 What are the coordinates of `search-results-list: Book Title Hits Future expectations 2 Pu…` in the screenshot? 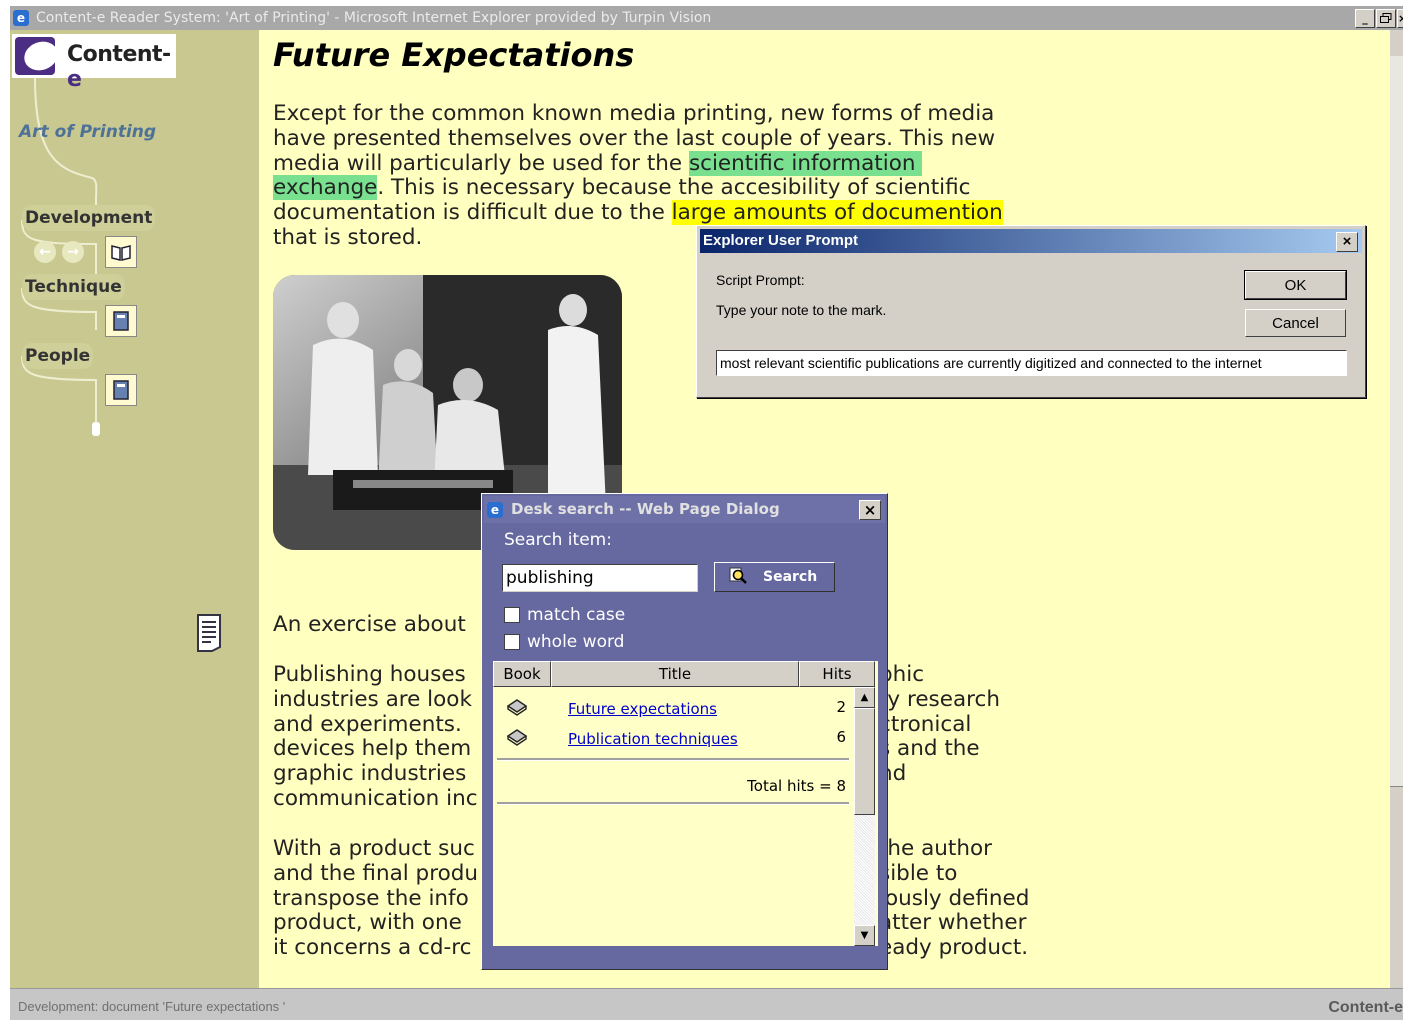 It's located at (685, 803).